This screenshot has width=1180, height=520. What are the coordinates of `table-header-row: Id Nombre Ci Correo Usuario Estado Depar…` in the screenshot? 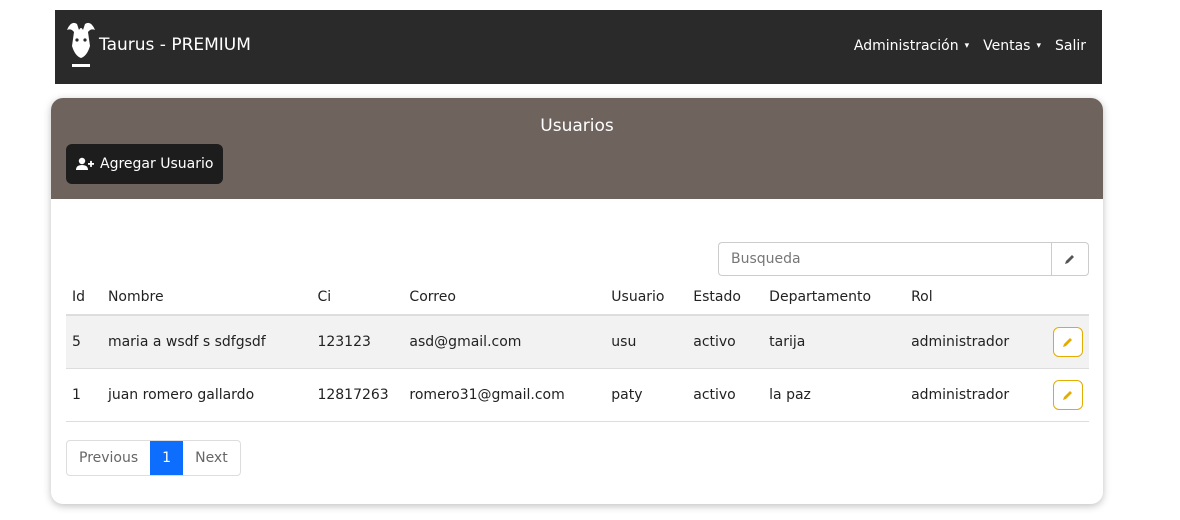 It's located at (577, 298).